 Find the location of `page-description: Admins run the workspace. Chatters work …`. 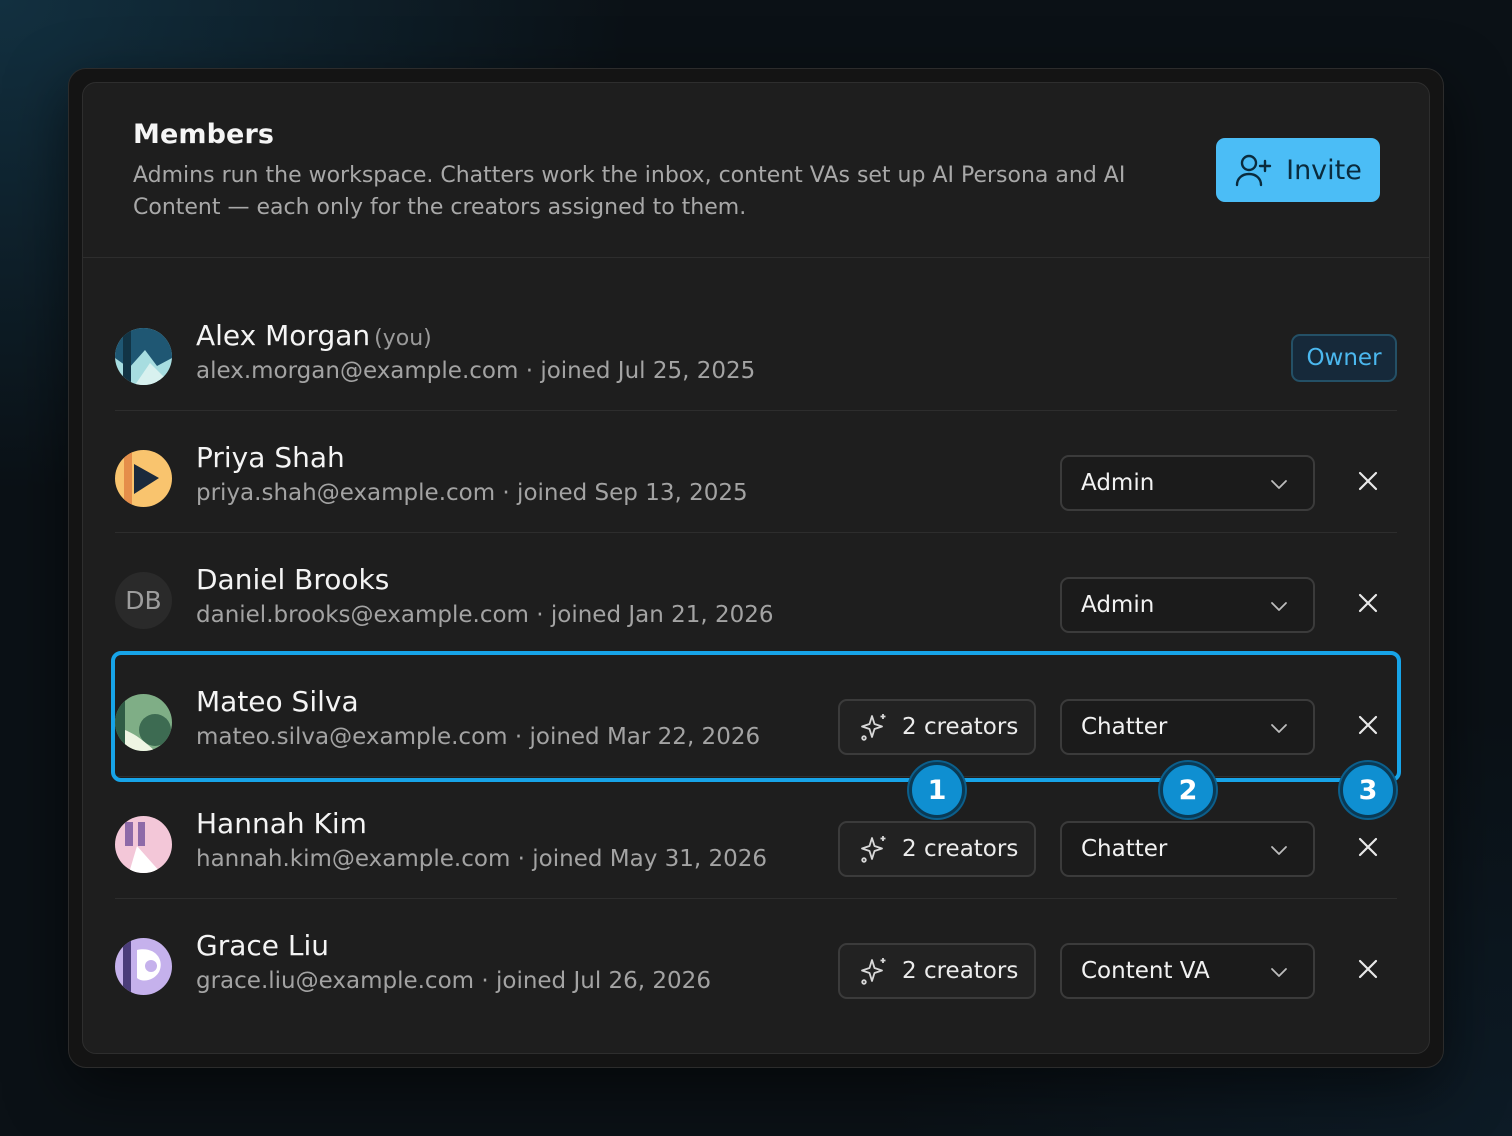

page-description: Admins run the workspace. Chatters work … is located at coordinates (629, 191).